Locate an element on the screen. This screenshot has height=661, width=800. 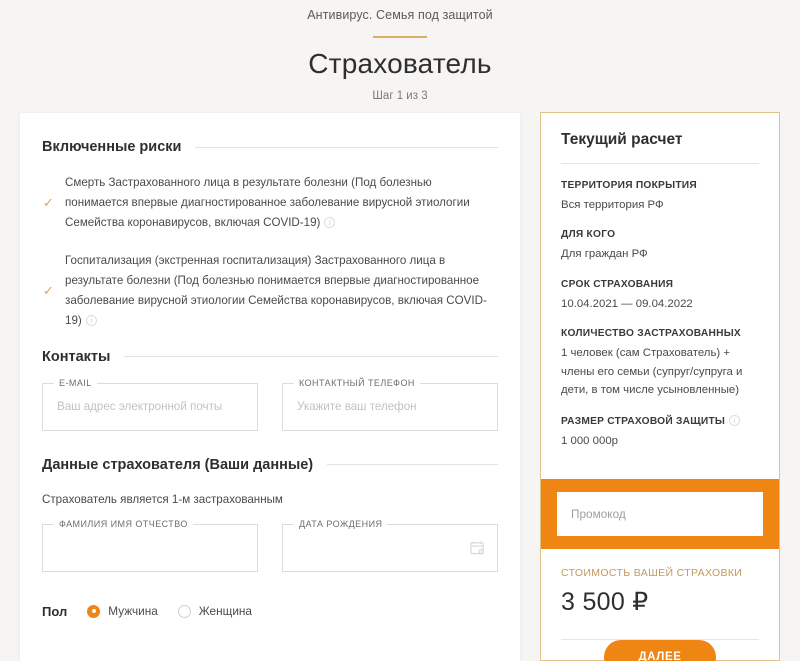
calc-value: 10.04.2021 — 09.04.2022 is located at coordinates (627, 303).